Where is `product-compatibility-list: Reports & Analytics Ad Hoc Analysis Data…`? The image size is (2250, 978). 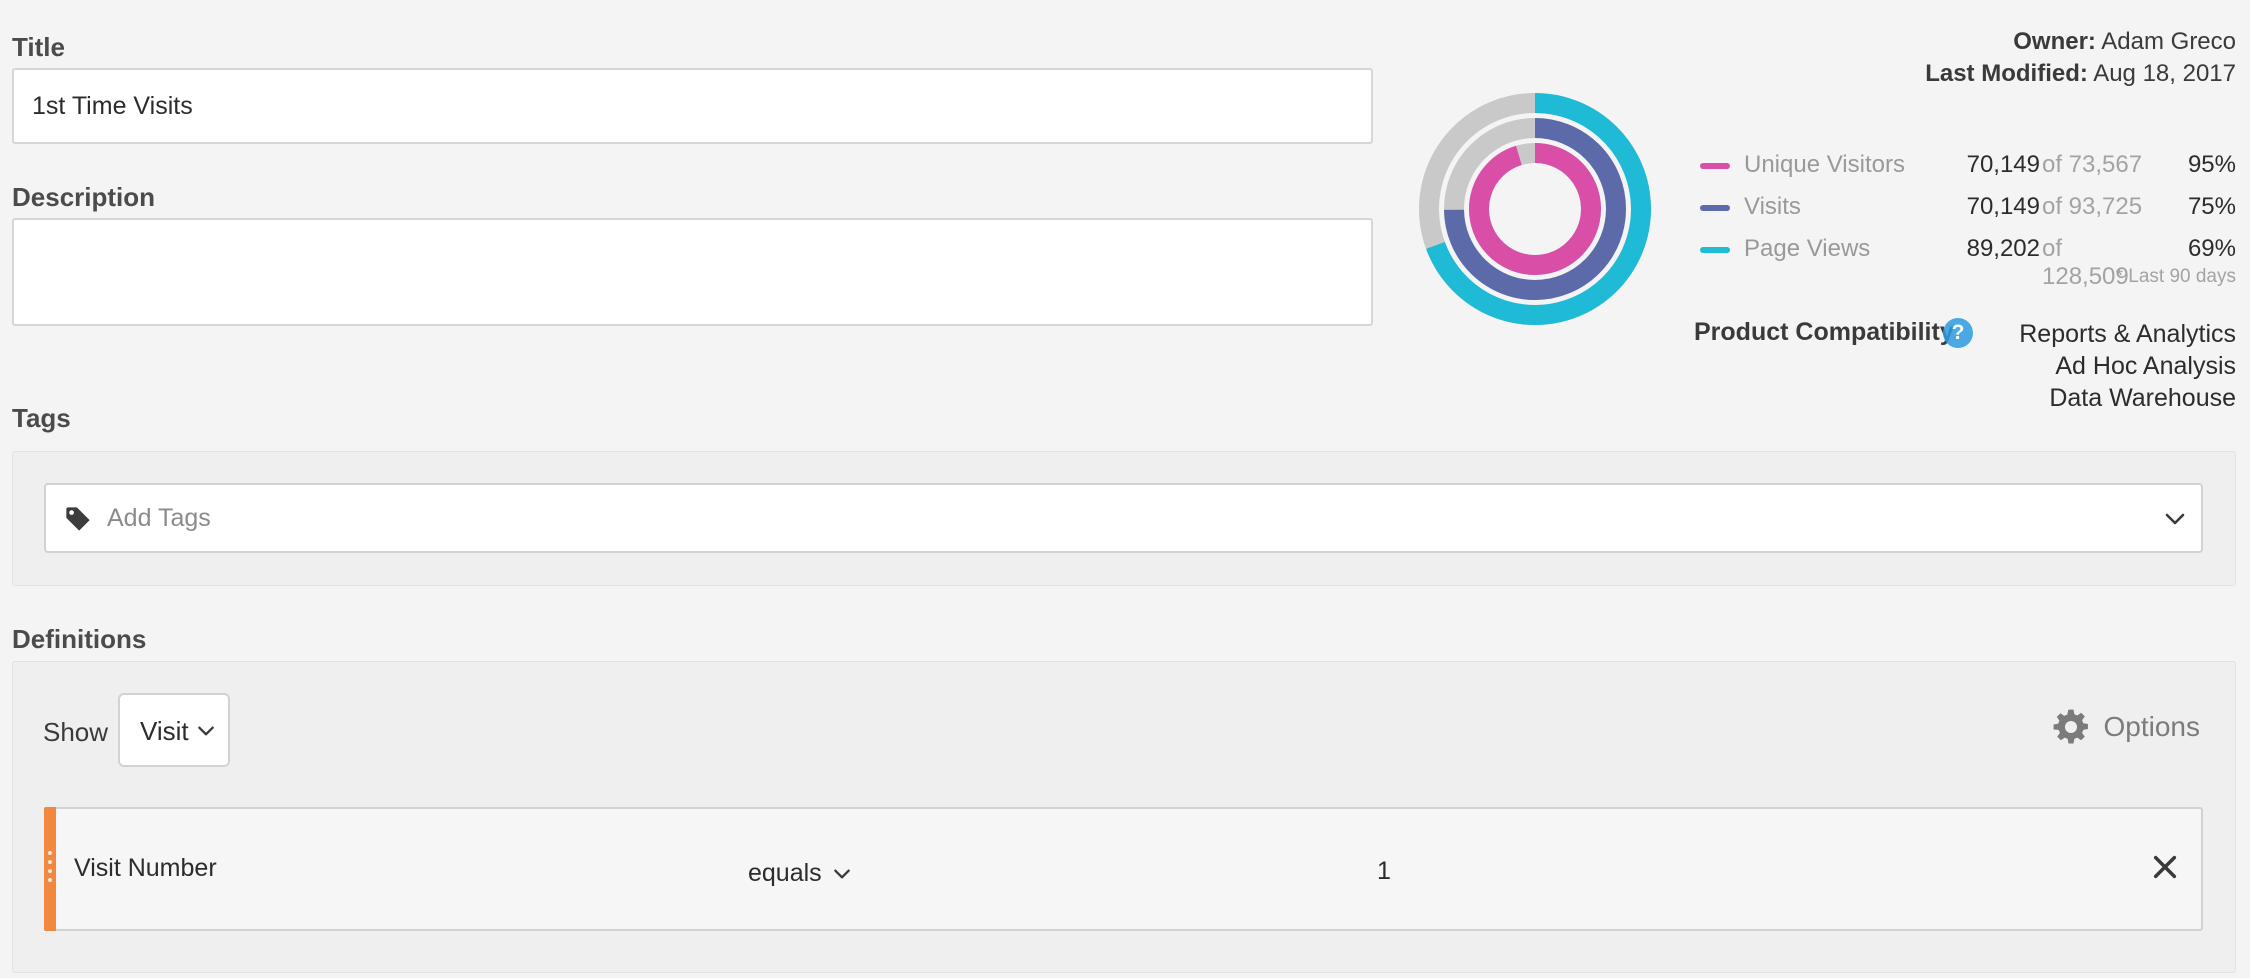 product-compatibility-list: Reports & Analytics Ad Hoc Analysis Data… is located at coordinates (2127, 366).